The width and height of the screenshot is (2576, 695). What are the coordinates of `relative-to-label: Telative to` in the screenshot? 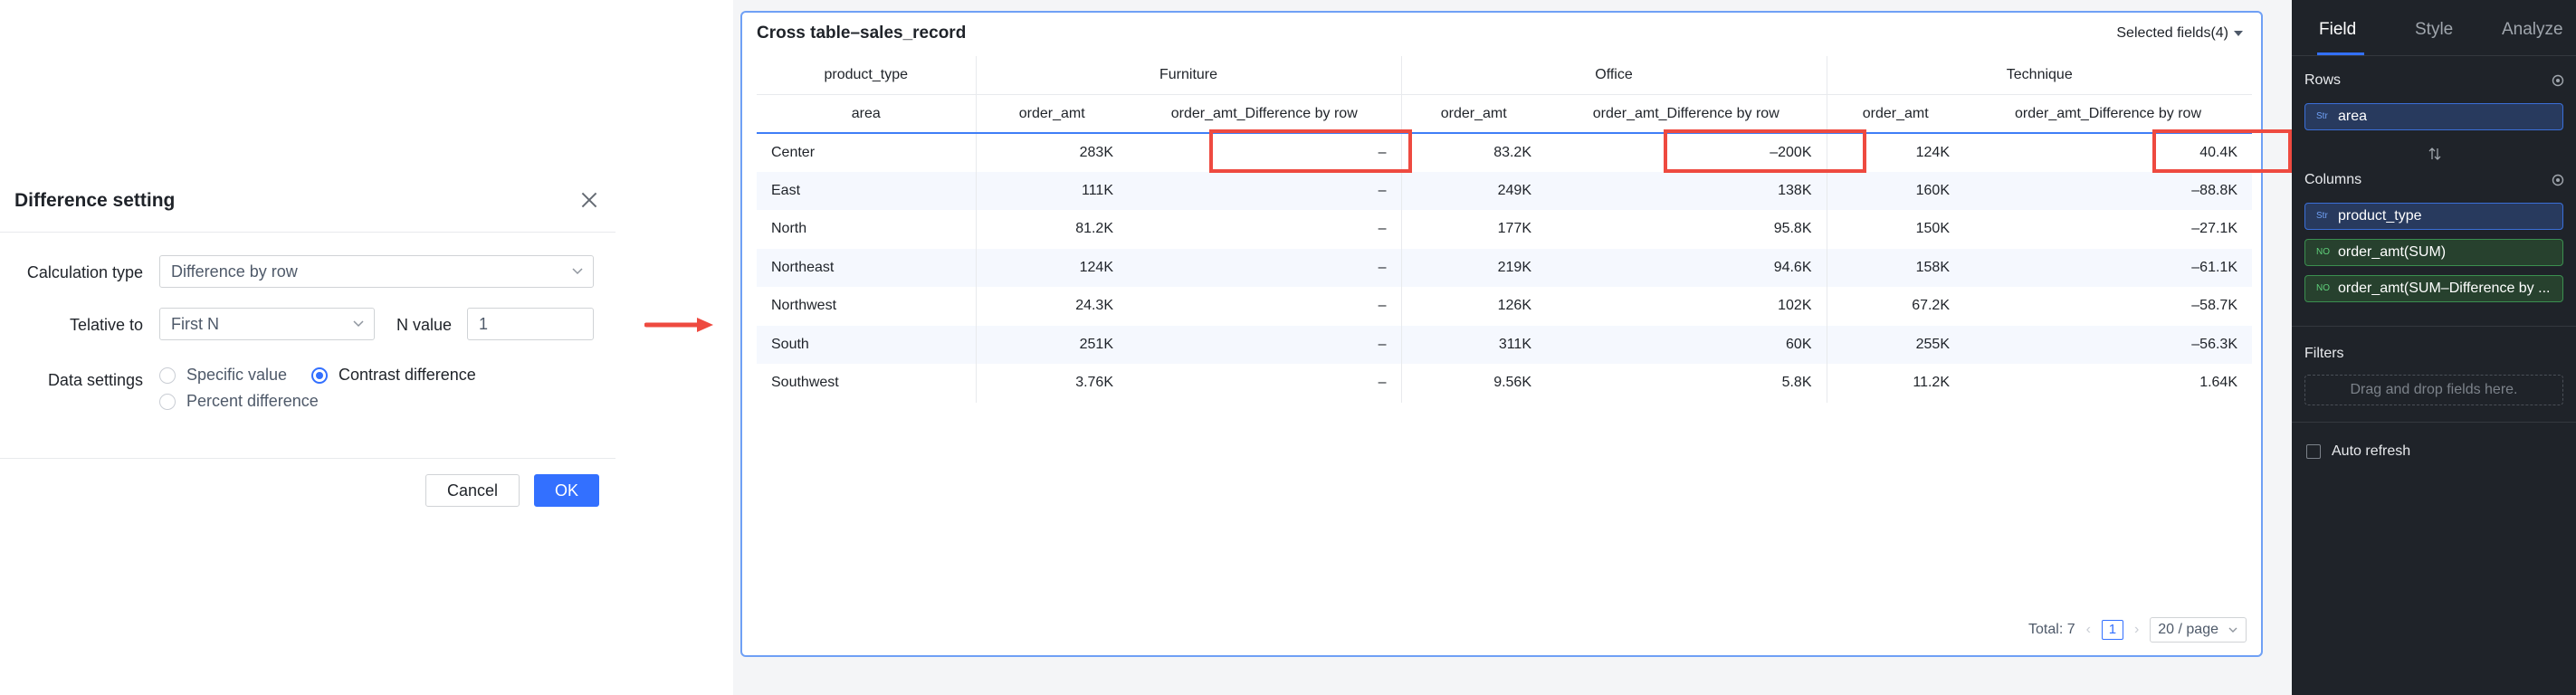 It's located at (106, 325).